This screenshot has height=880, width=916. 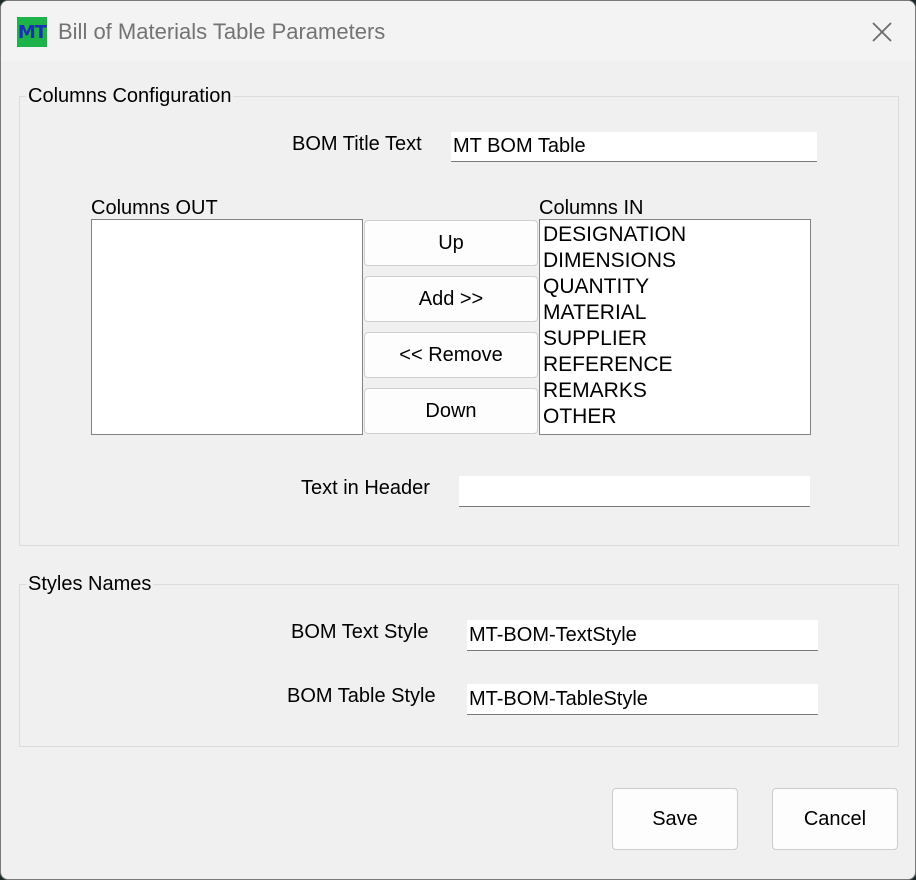 I want to click on columns-out-label: Columns OUT, so click(x=154, y=208).